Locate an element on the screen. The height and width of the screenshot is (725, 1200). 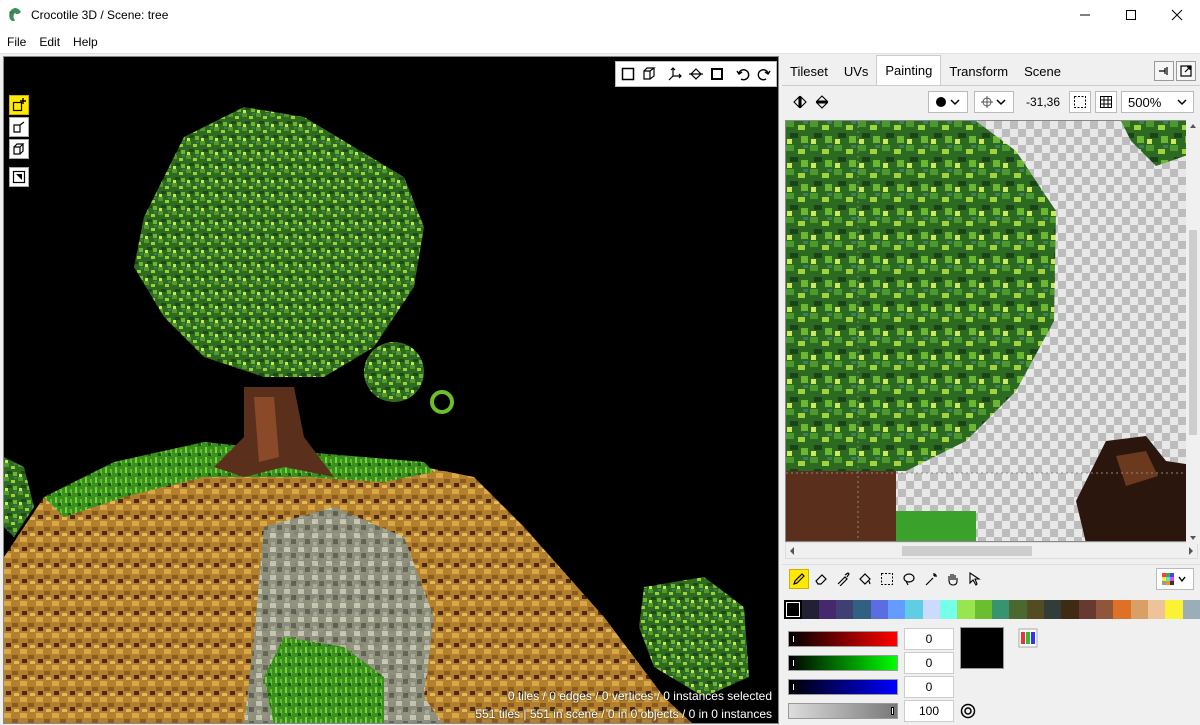
tab-tileset: Tileset is located at coordinates (809, 71).